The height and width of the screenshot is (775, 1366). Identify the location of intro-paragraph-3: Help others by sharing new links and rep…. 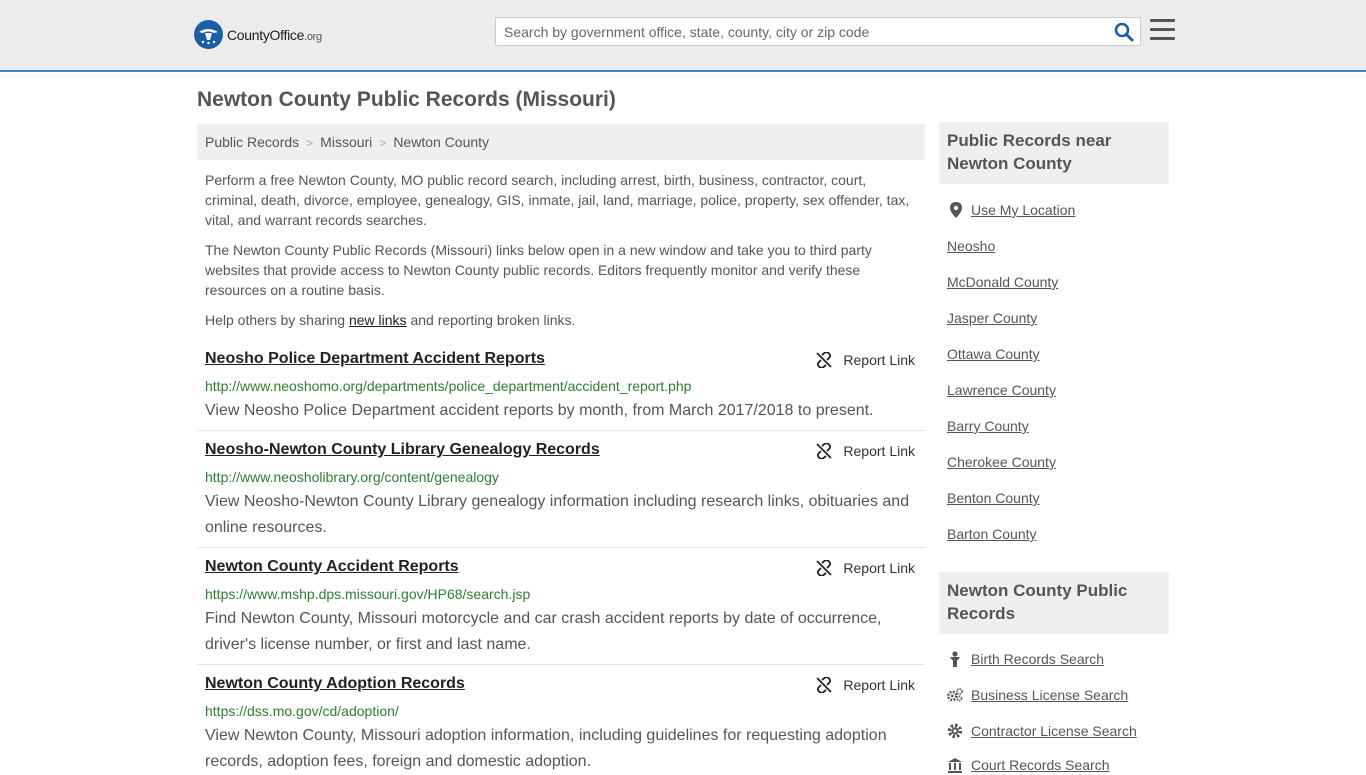
(390, 320).